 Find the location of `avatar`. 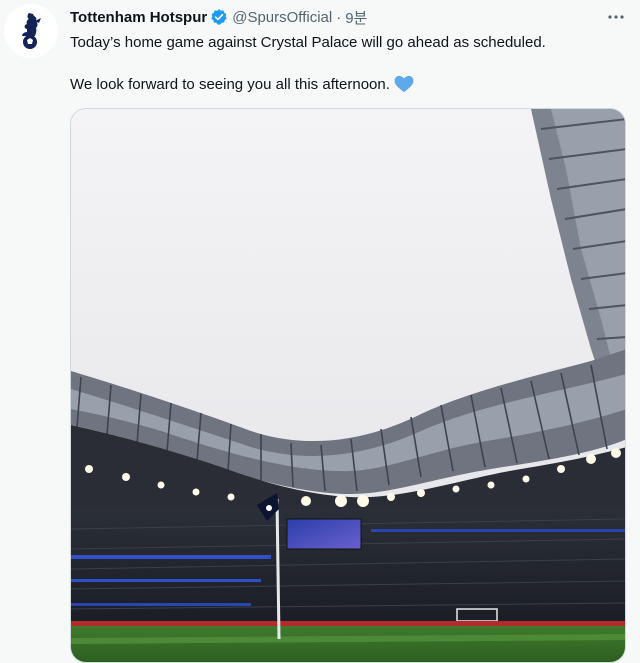

avatar is located at coordinates (31, 31).